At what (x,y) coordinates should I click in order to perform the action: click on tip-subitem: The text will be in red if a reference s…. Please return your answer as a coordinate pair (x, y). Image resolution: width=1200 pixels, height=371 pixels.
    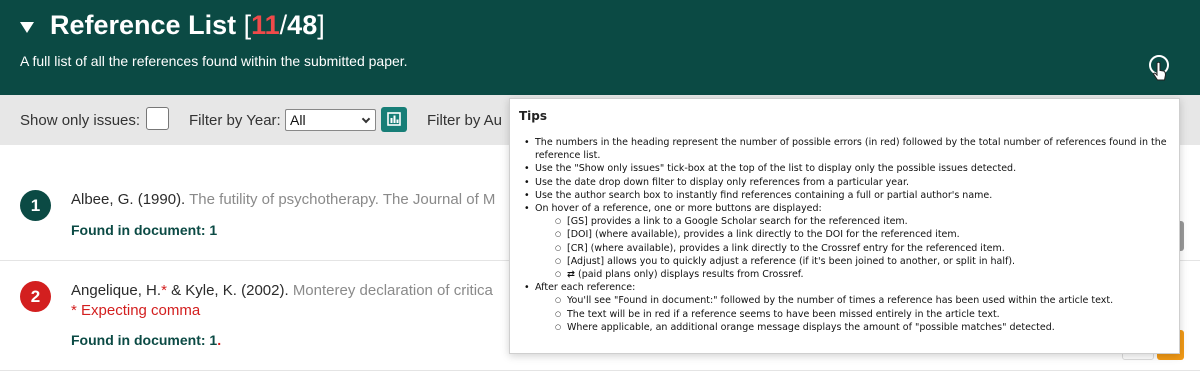
    Looking at the image, I should click on (854, 314).